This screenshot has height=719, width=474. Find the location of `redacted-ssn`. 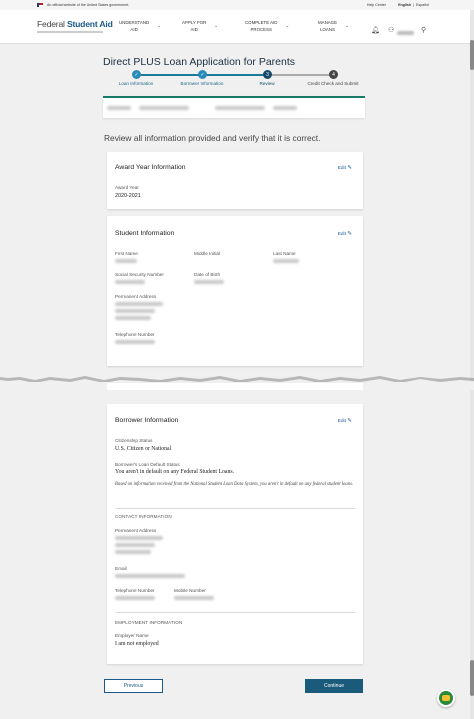

redacted-ssn is located at coordinates (130, 282).